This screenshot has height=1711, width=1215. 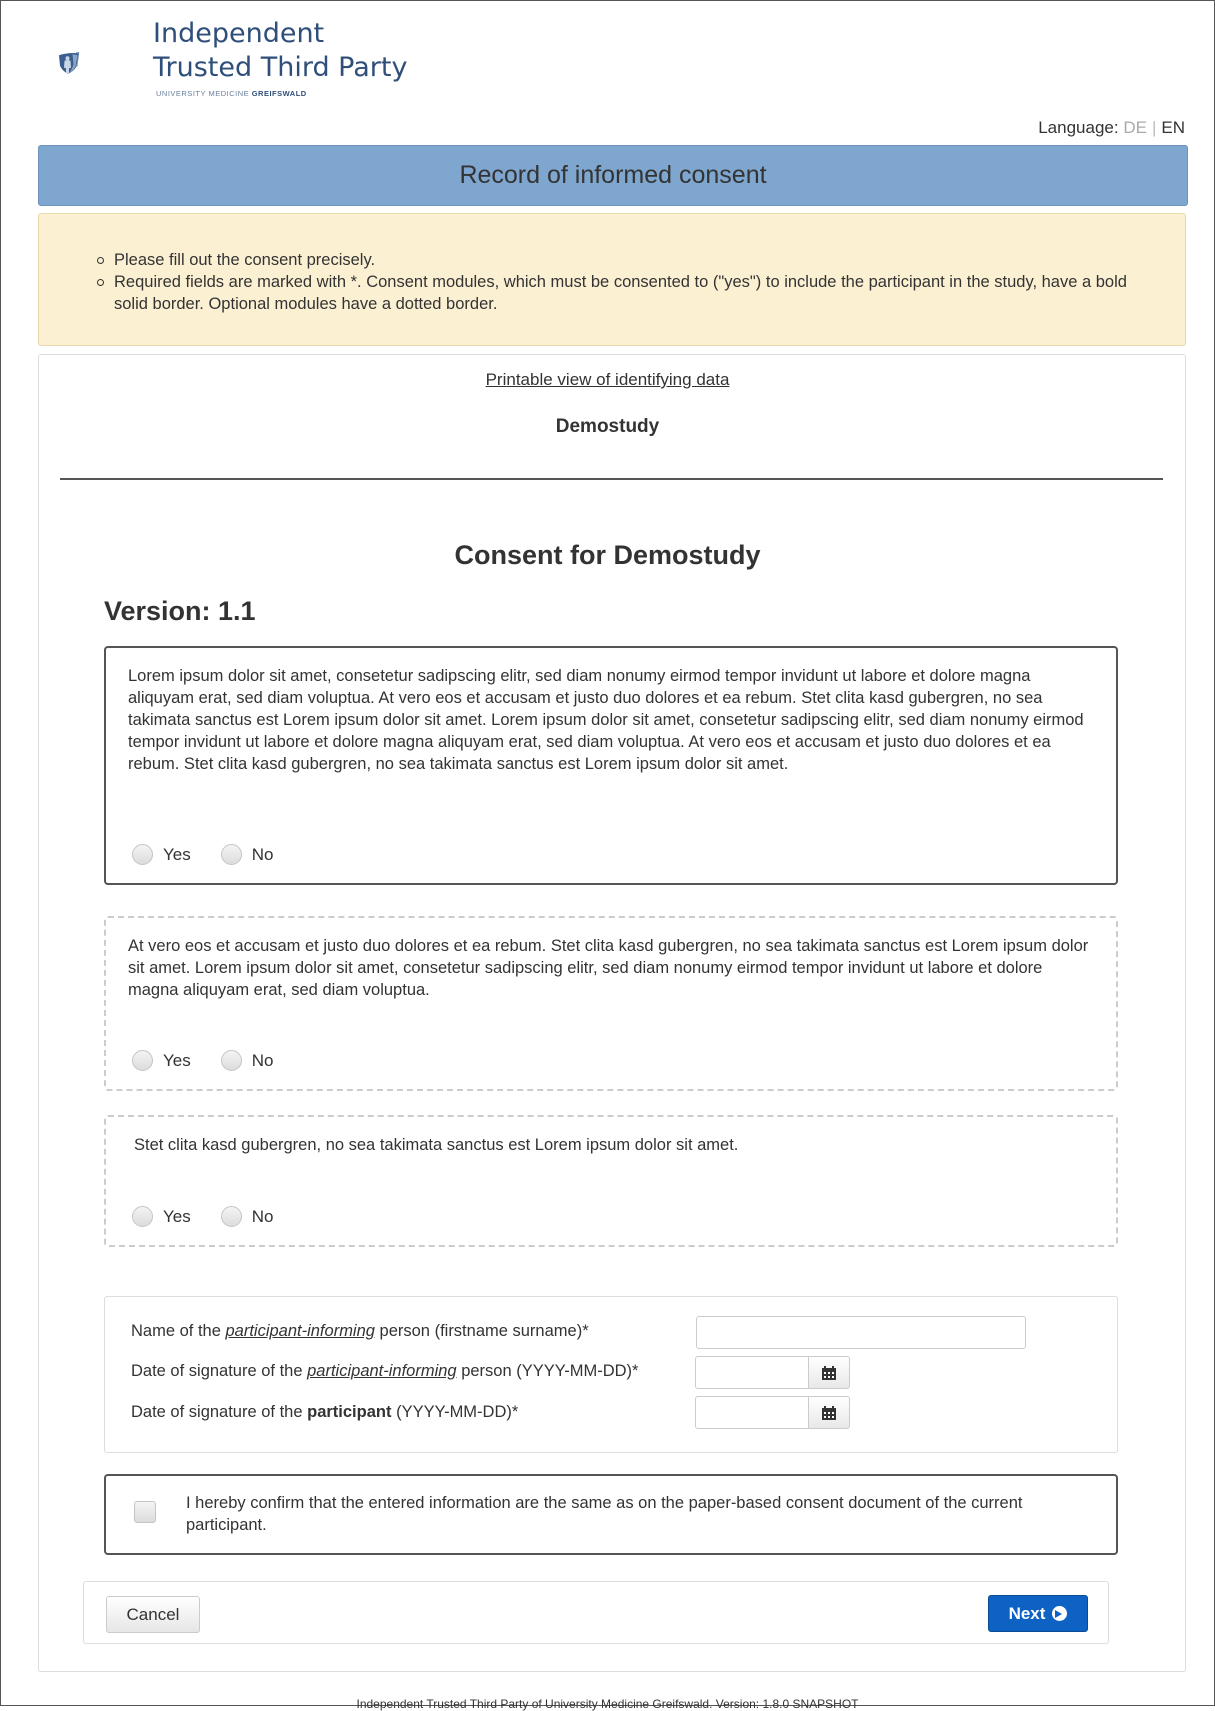 What do you see at coordinates (280, 67) in the screenshot?
I see `logo-title-line2: Trusted Third Party` at bounding box center [280, 67].